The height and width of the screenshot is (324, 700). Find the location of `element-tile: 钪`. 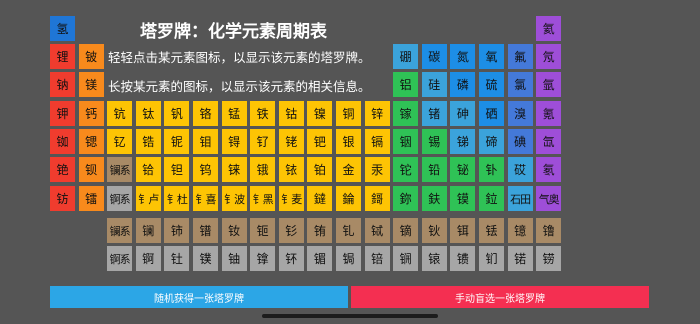

element-tile: 钪 is located at coordinates (120, 113).